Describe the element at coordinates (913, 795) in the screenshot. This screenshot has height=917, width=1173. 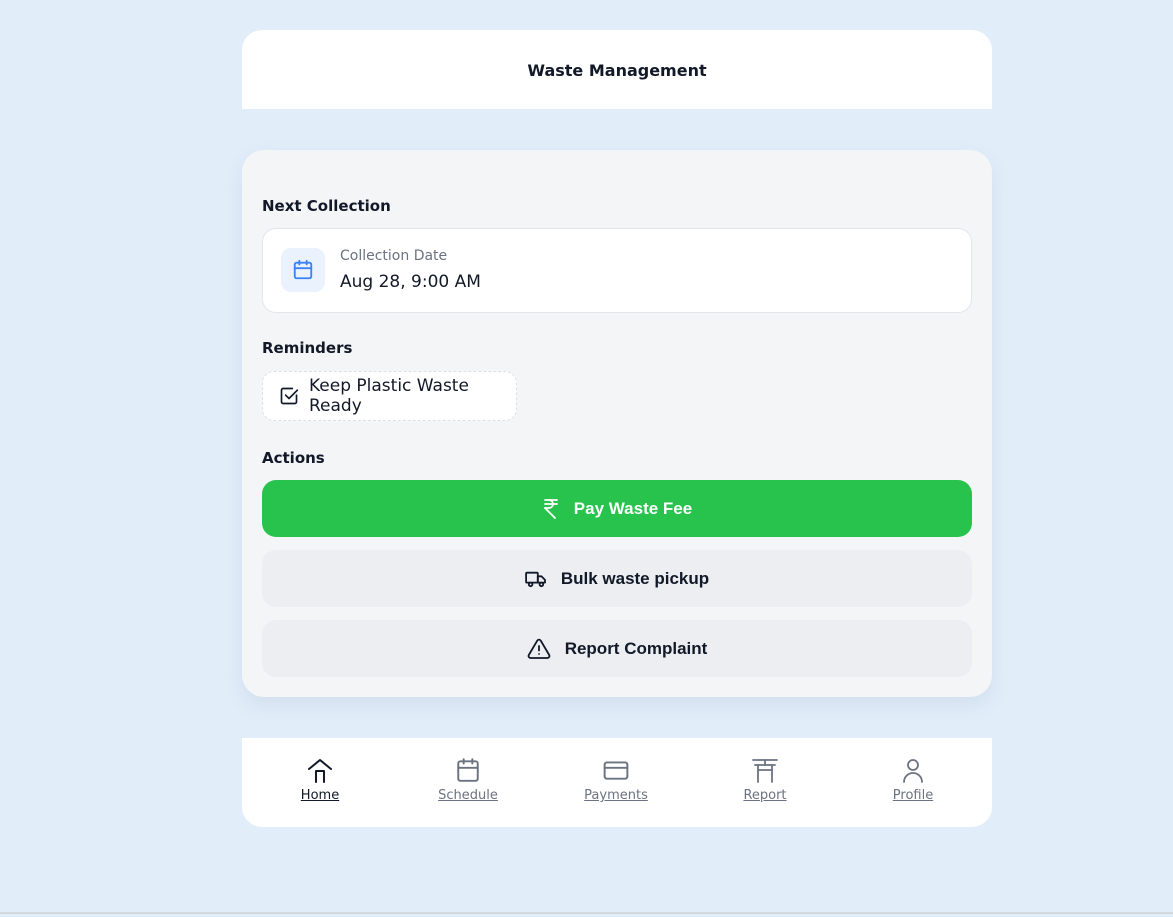
I see `nav-label-profile: Profile` at that location.